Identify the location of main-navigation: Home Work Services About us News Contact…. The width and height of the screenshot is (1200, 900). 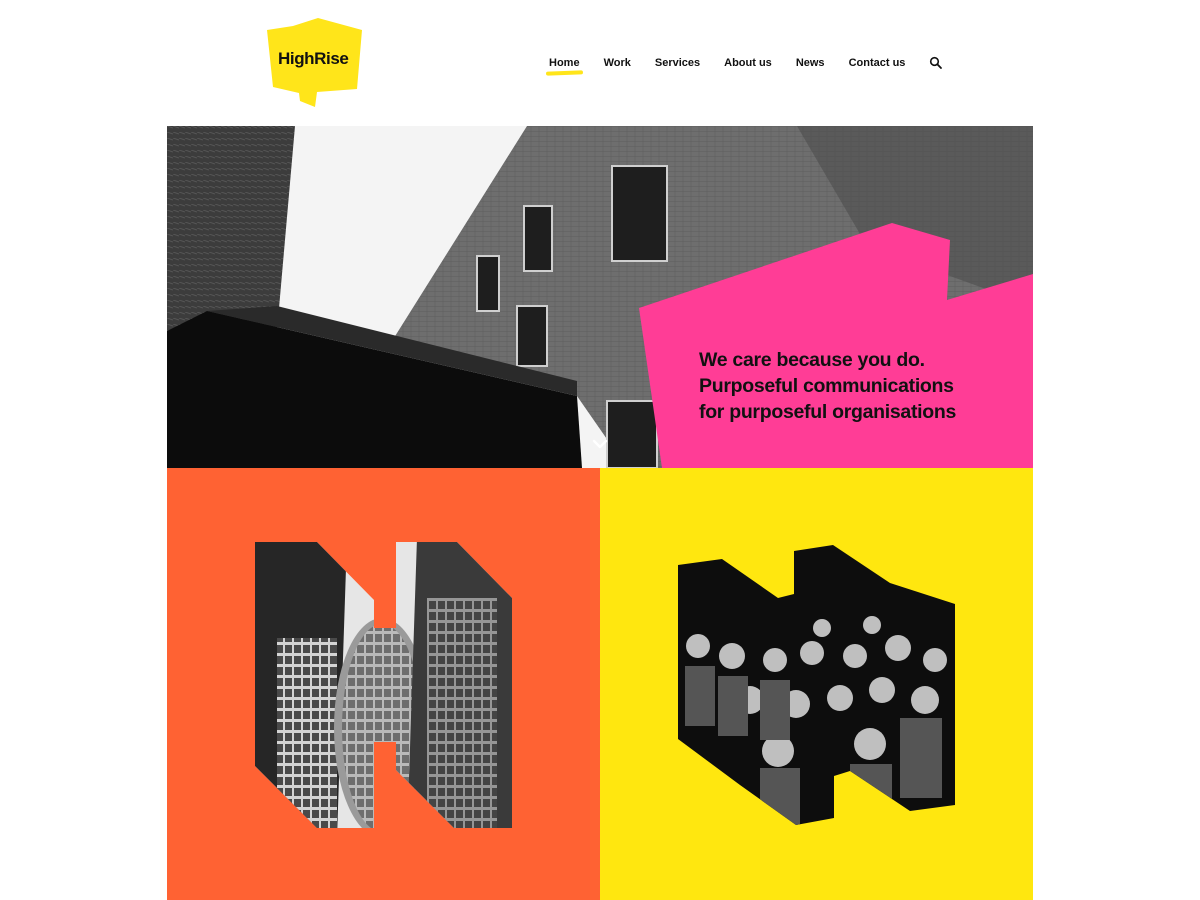
(746, 63).